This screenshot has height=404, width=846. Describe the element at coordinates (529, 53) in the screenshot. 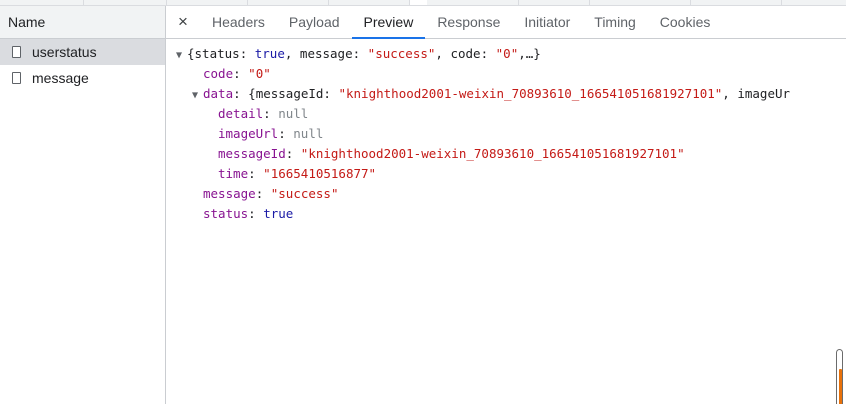

I see `summary-tail: ,…}` at that location.